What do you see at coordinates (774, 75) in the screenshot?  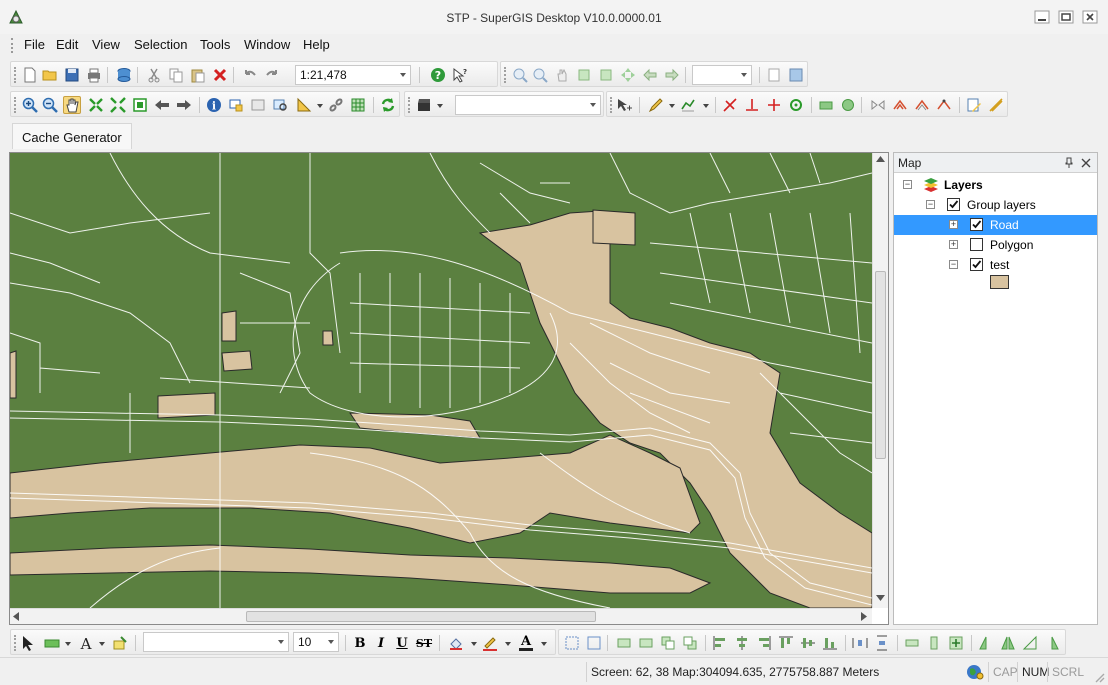 I see `layout-page-icon` at bounding box center [774, 75].